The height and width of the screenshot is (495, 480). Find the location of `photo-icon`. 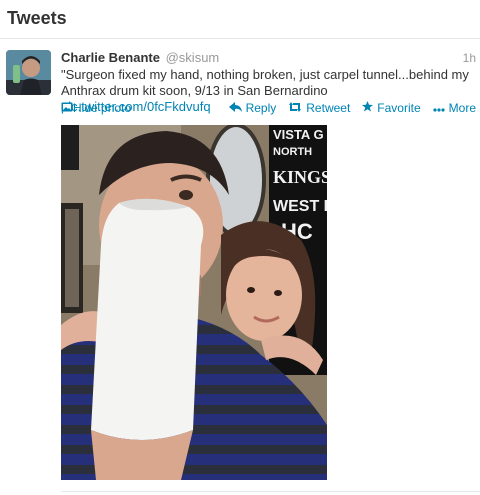

photo-icon is located at coordinates (67, 108).